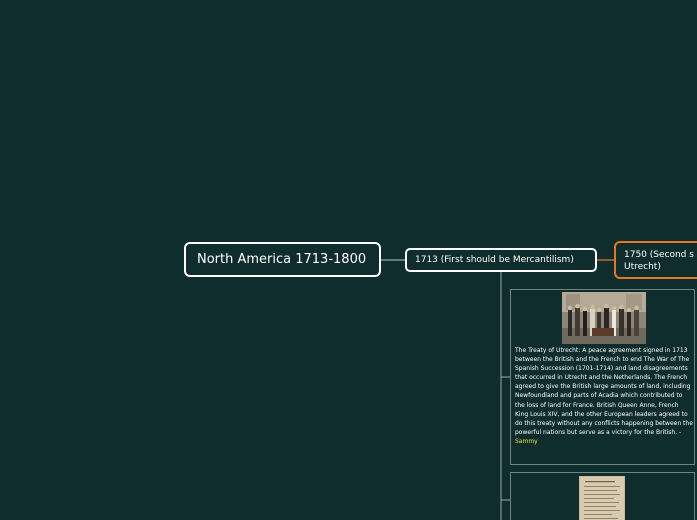 The image size is (697, 520). I want to click on topic-node-1713: 1713 (First should be Mercantilism), so click(501, 260).